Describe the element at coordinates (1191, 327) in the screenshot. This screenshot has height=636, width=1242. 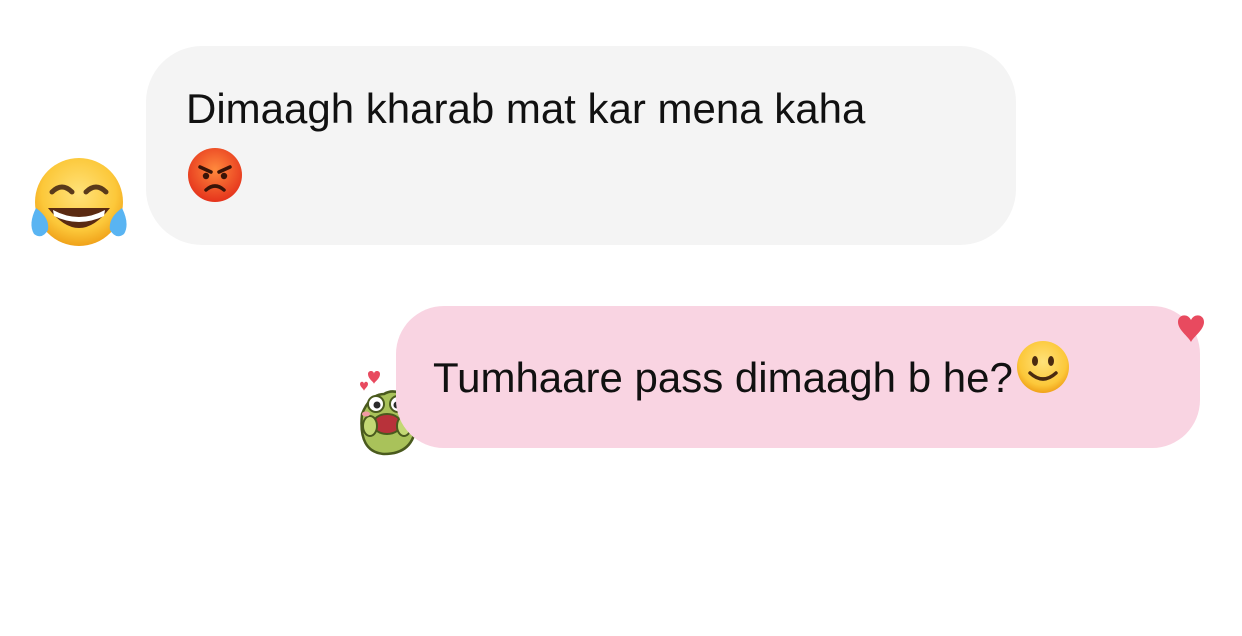
I see `heart-reaction-icon` at that location.